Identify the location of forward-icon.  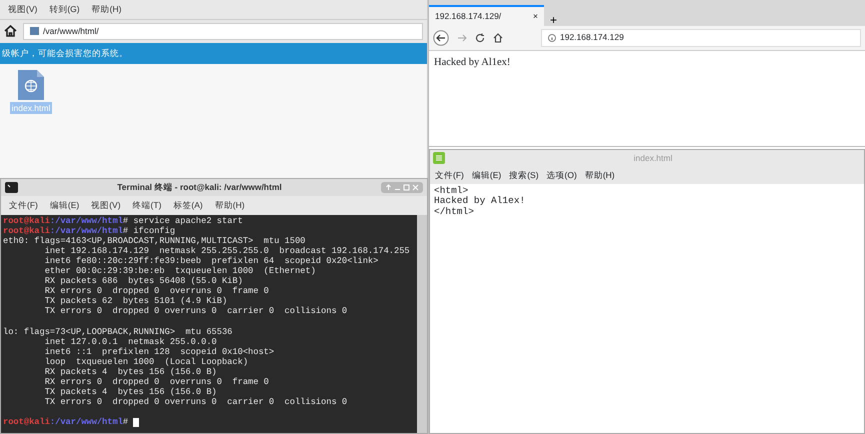
(462, 37).